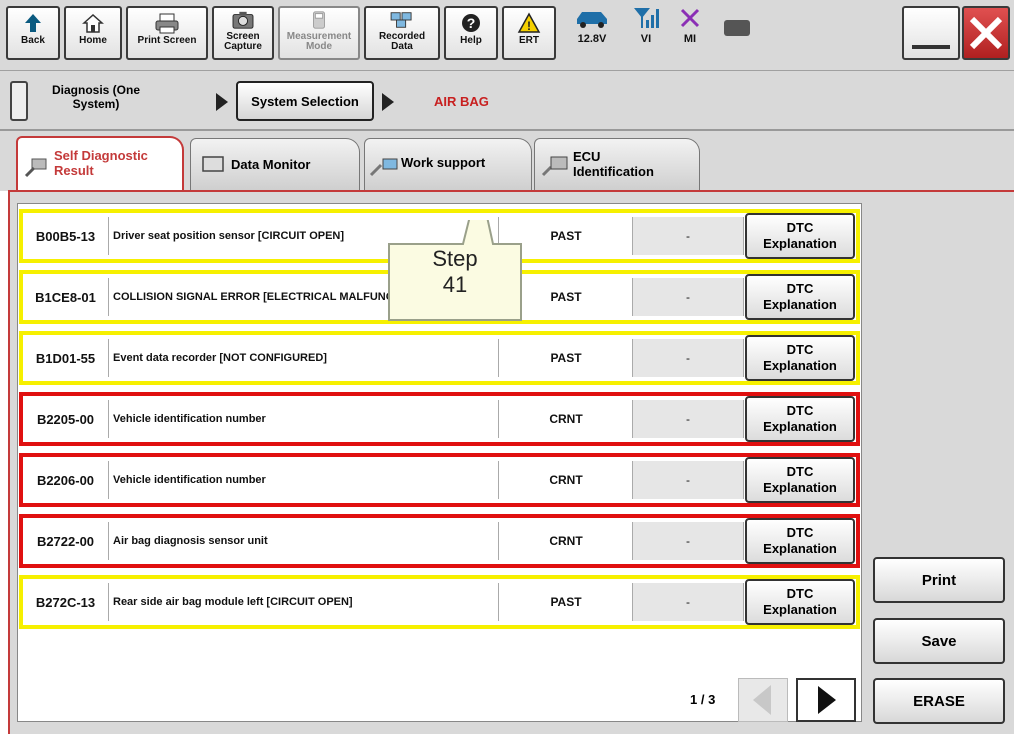 Image resolution: width=1014 pixels, height=734 pixels. What do you see at coordinates (455, 258) in the screenshot?
I see `callout-step-label: Step` at bounding box center [455, 258].